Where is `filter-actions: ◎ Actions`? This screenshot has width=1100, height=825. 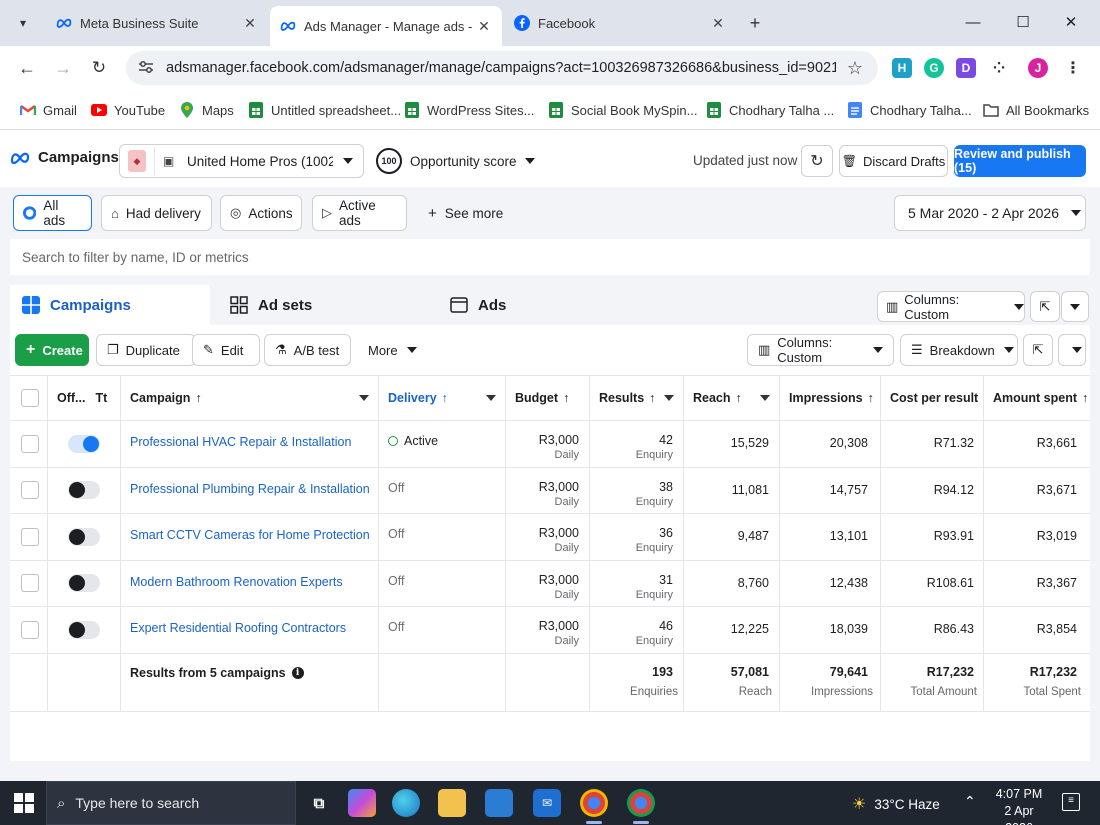
filter-actions: ◎ Actions is located at coordinates (261, 213).